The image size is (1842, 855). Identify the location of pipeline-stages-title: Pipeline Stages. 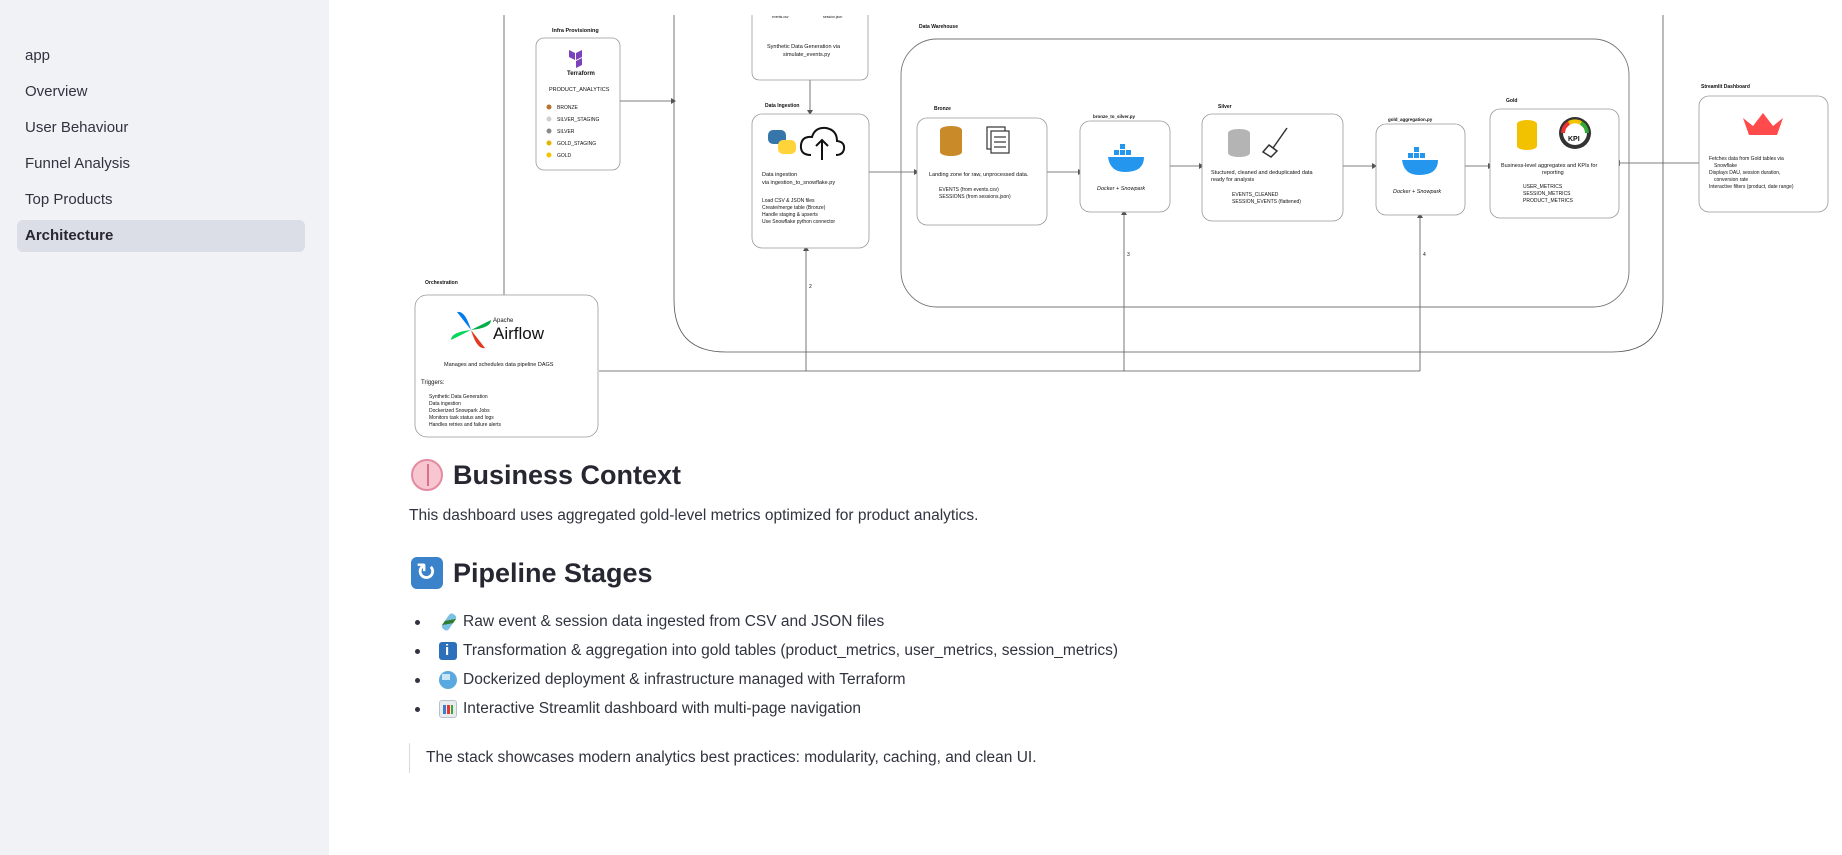
(553, 572).